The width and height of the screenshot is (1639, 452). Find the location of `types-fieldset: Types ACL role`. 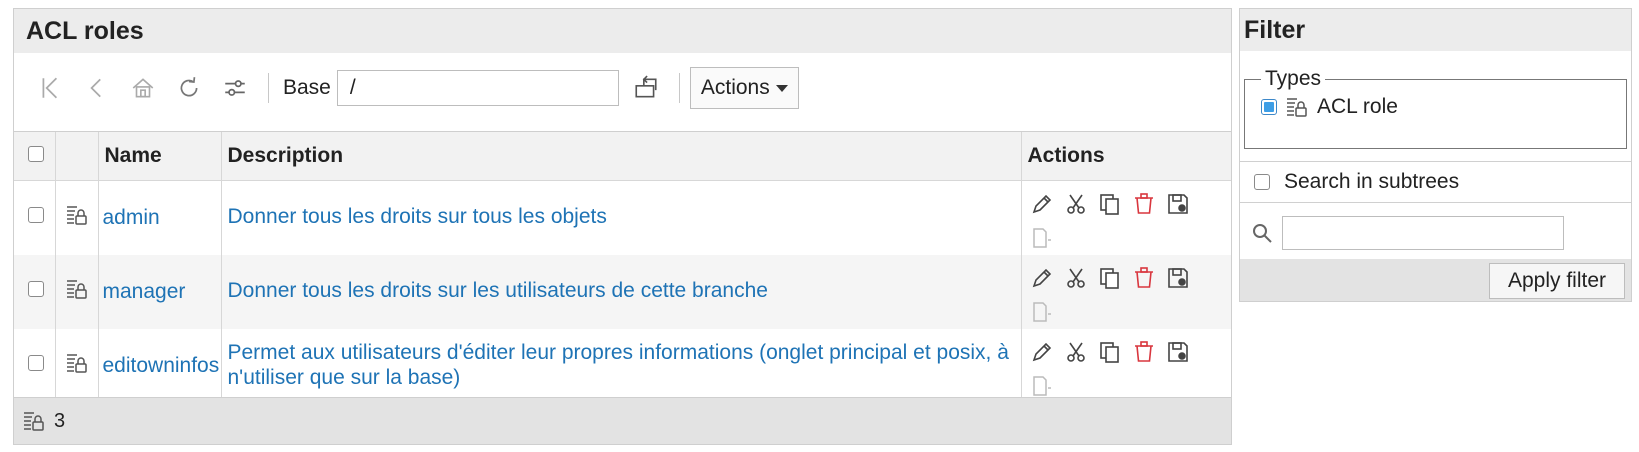

types-fieldset: Types ACL role is located at coordinates (1435, 108).